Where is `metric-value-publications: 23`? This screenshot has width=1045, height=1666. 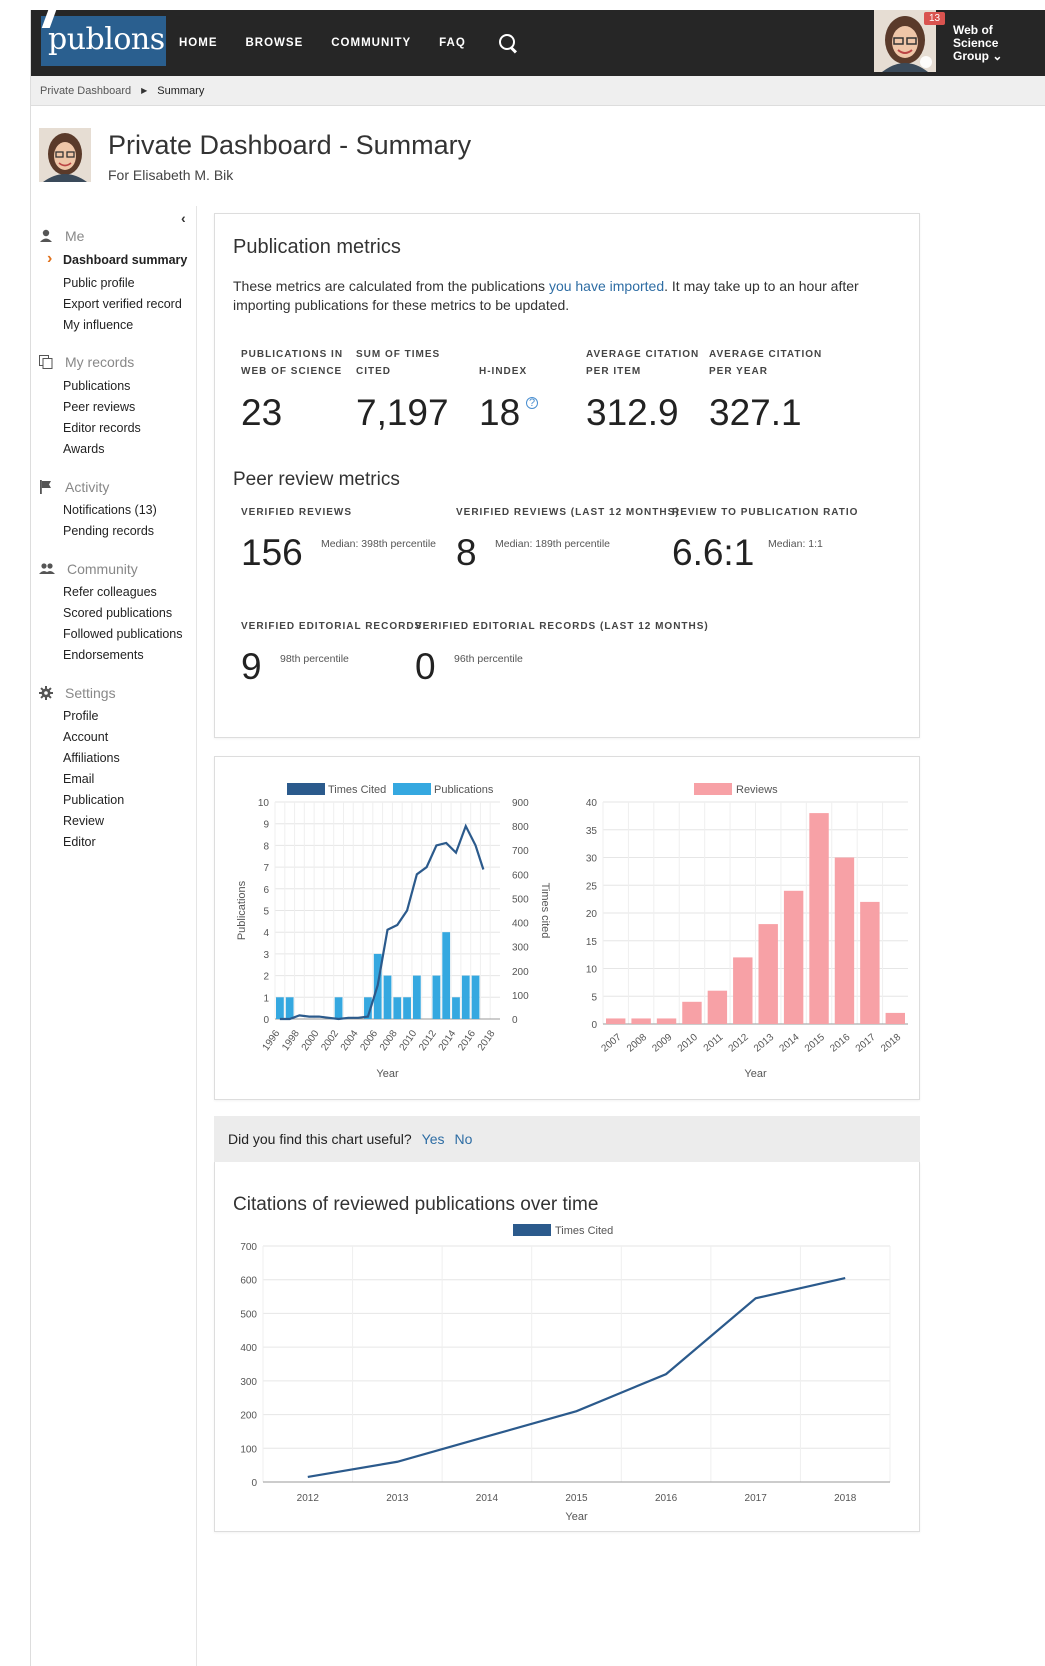
metric-value-publications: 23 is located at coordinates (262, 412).